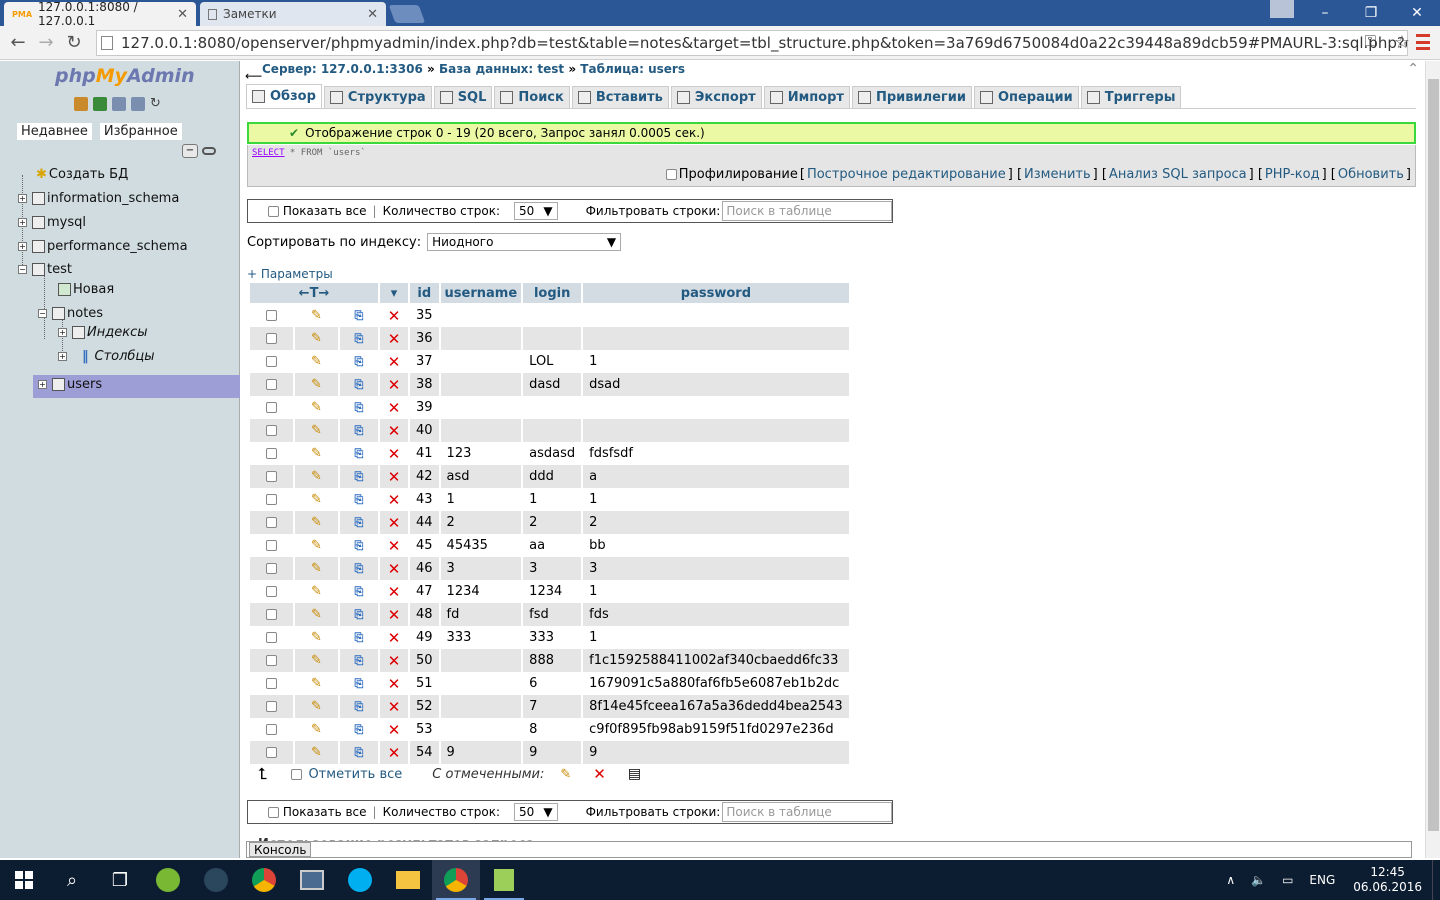 This screenshot has width=1440, height=900. I want to click on explain-sql-link: Анализ SQL запроса, so click(1178, 174).